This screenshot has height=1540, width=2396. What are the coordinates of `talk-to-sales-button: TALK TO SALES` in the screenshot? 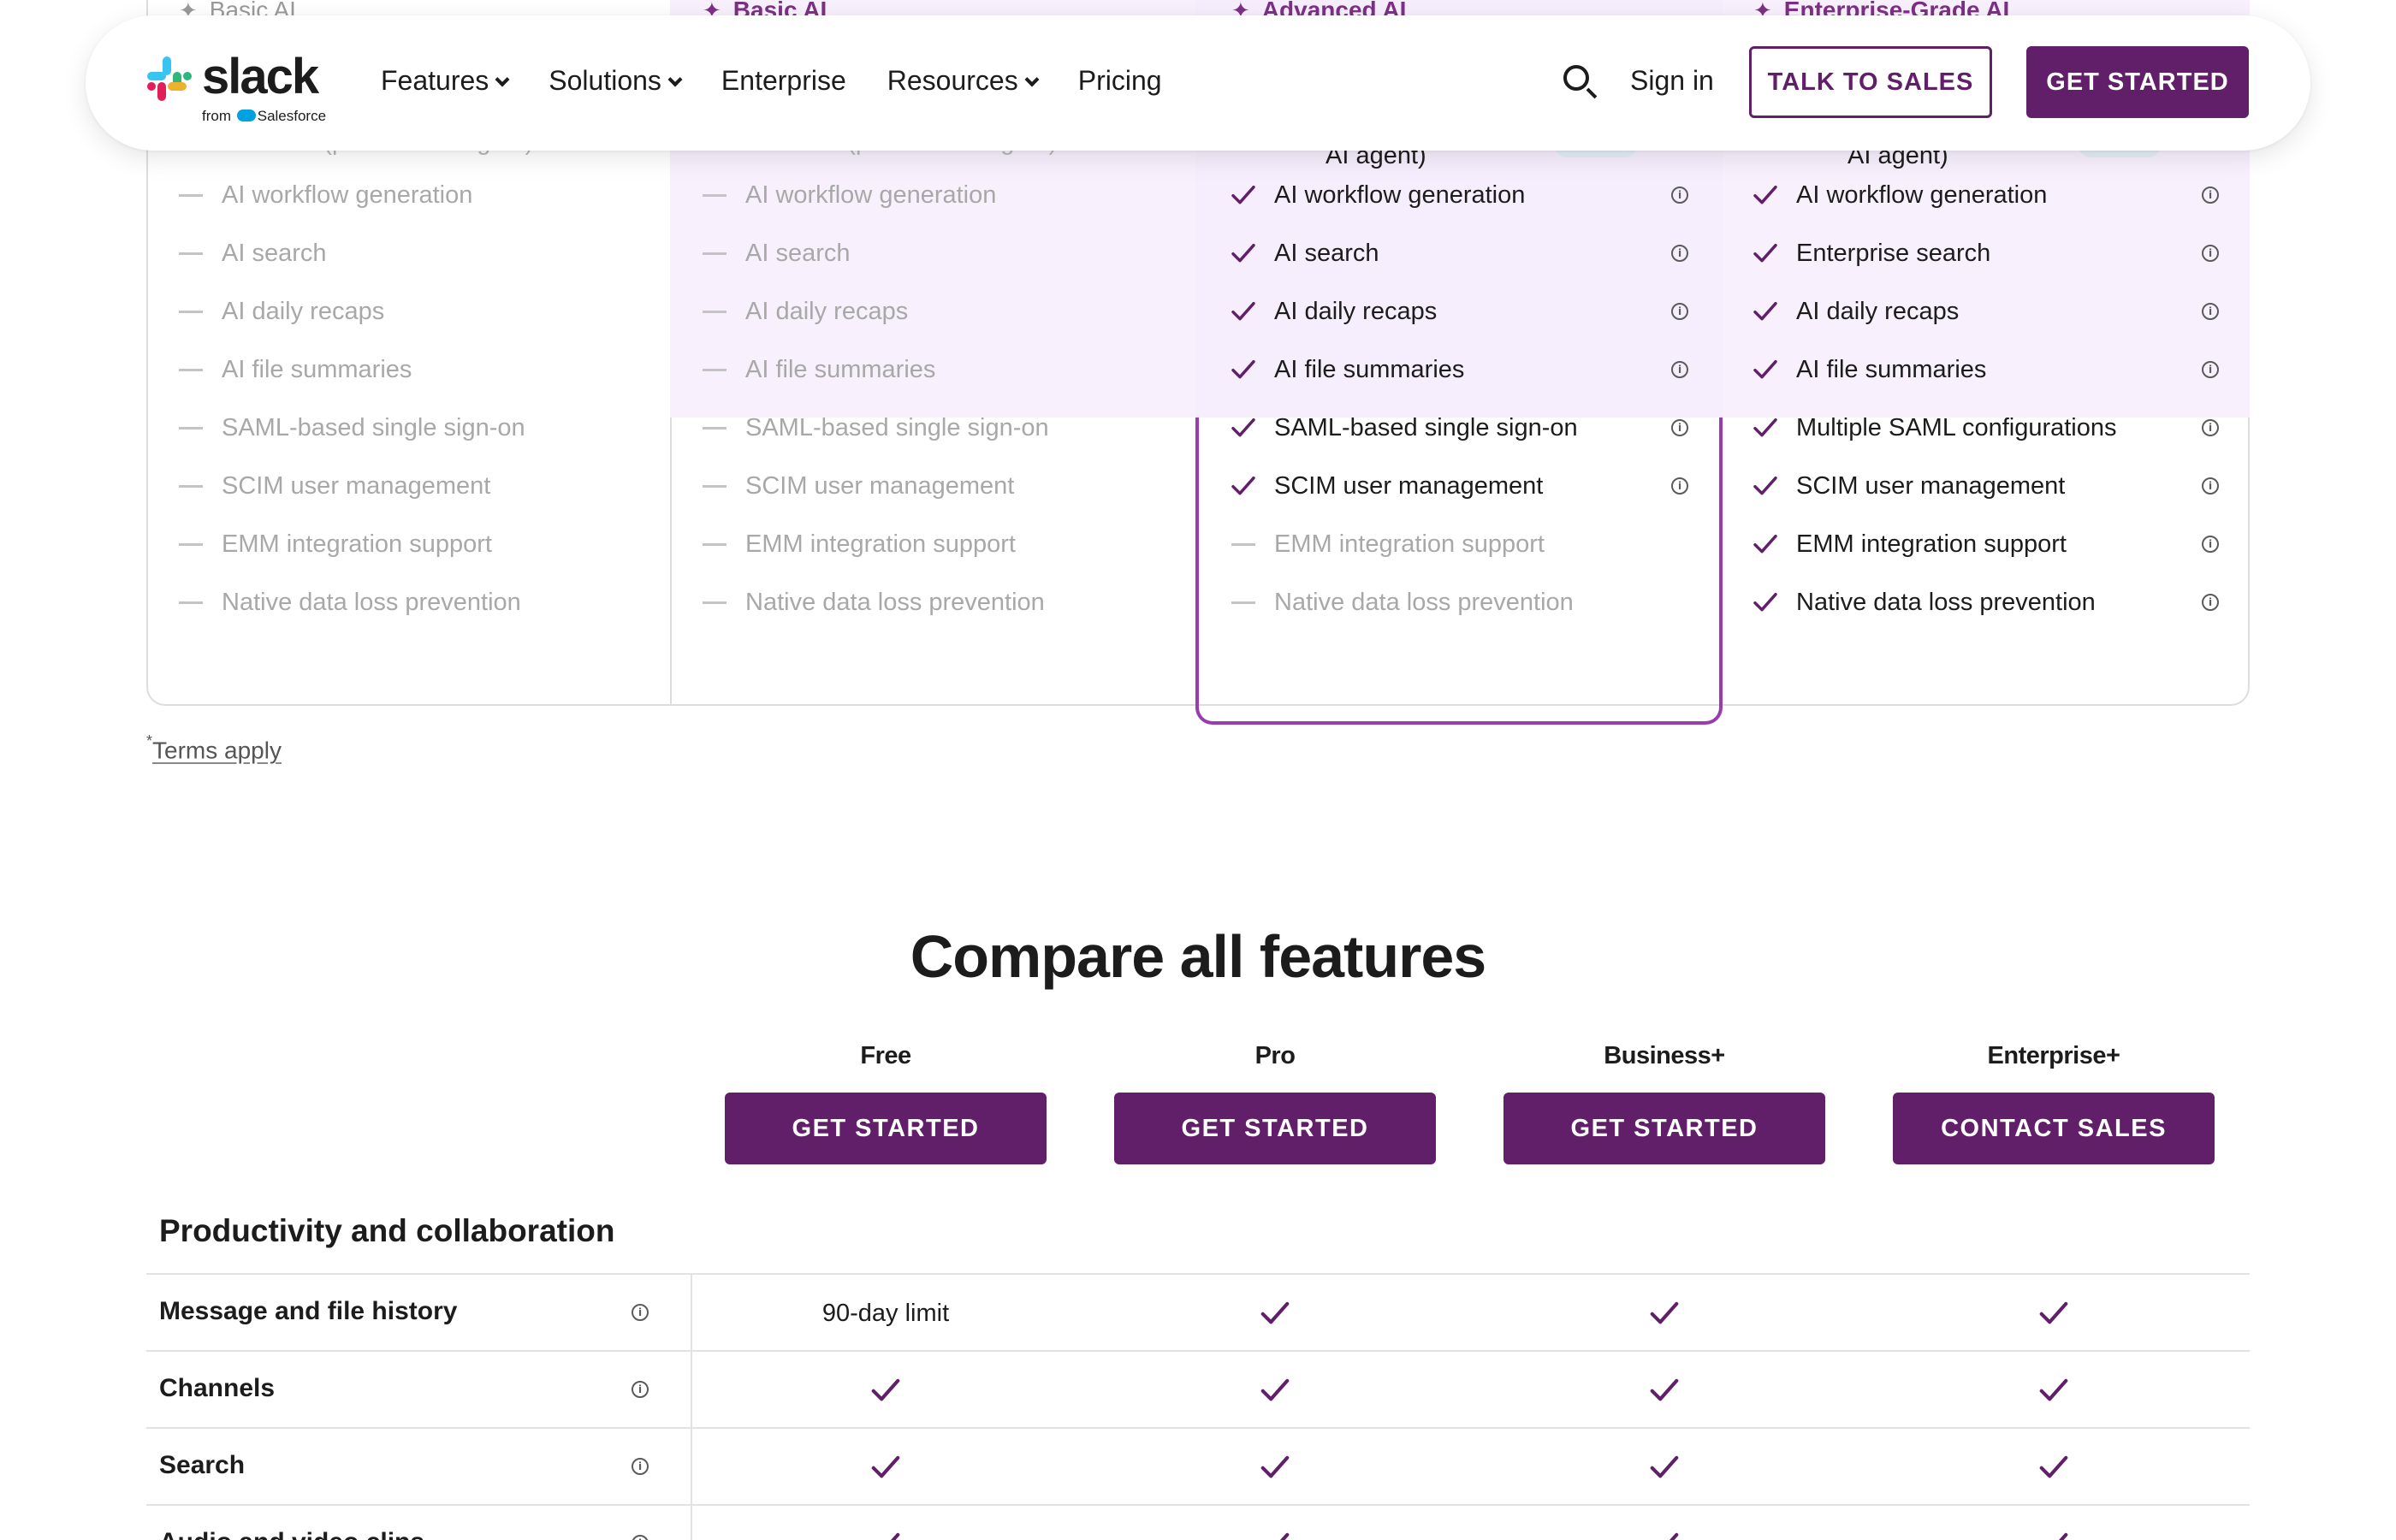 It's located at (1871, 82).